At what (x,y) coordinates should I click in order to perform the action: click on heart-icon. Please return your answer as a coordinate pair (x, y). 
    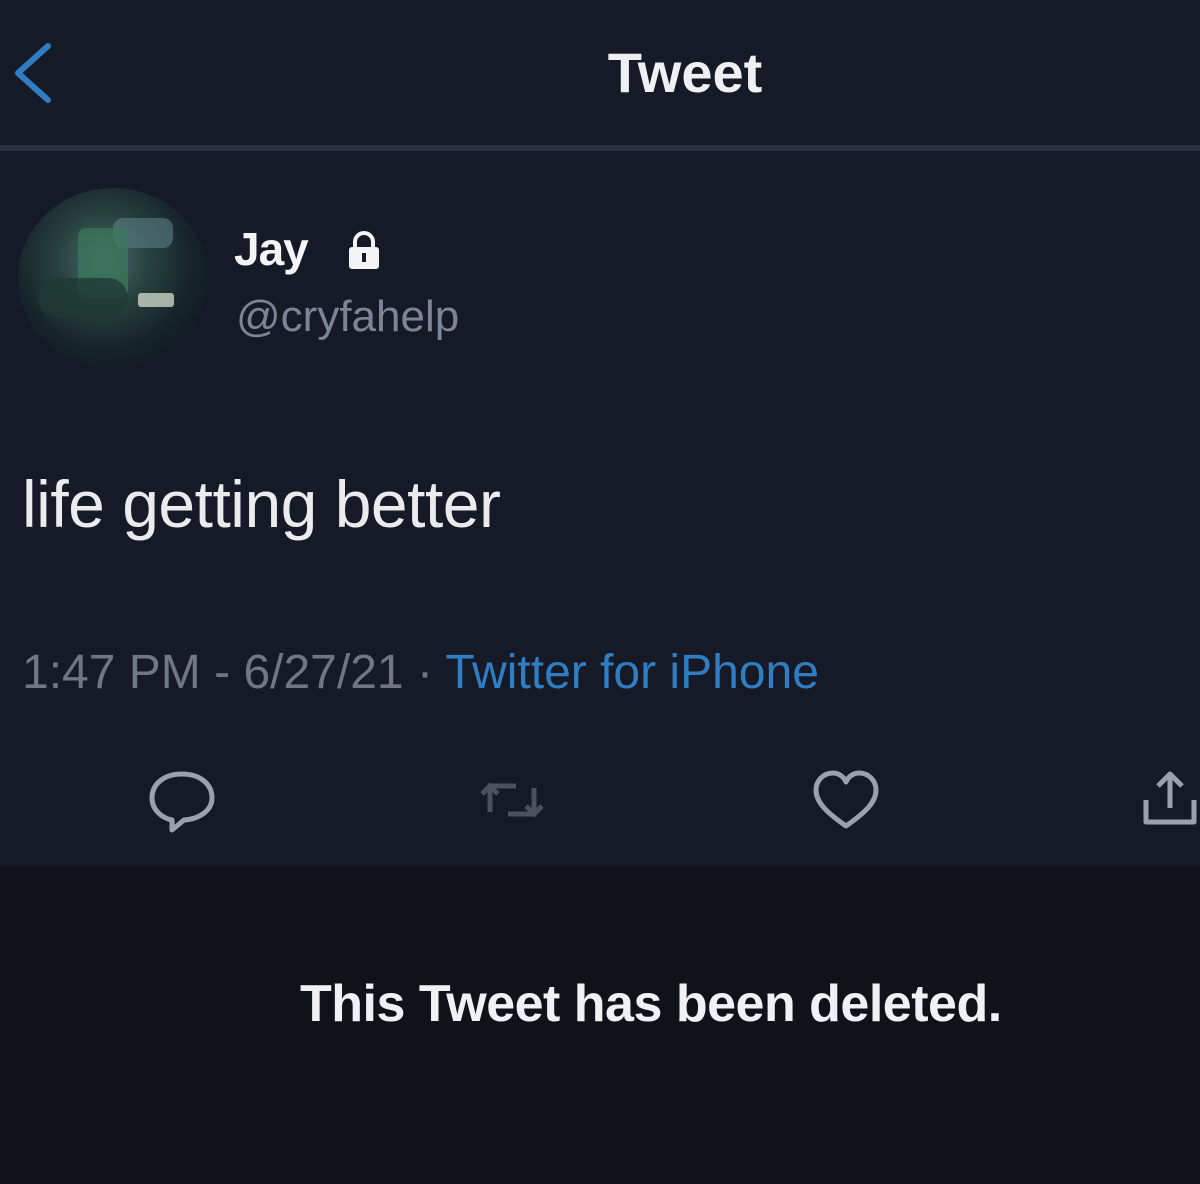
    Looking at the image, I should click on (846, 799).